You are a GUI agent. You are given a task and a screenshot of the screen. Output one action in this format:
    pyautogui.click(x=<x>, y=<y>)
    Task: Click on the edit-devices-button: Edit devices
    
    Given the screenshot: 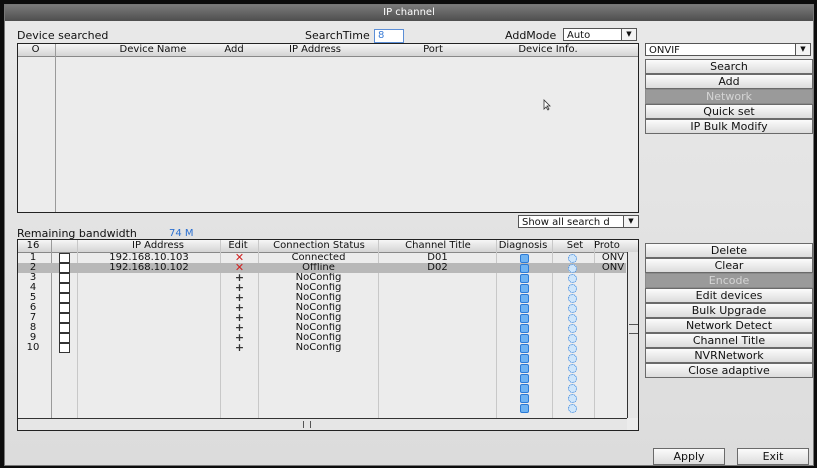 What is the action you would take?
    pyautogui.click(x=729, y=295)
    